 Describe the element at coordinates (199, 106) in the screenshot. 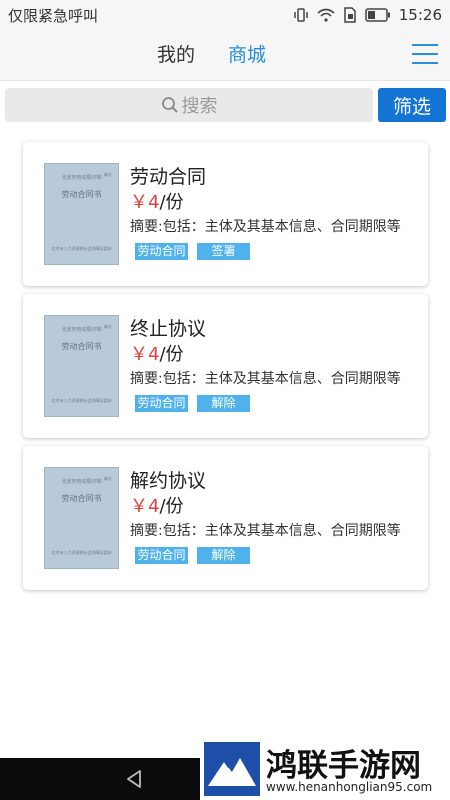

I see `search-placeholder: 搜索` at that location.